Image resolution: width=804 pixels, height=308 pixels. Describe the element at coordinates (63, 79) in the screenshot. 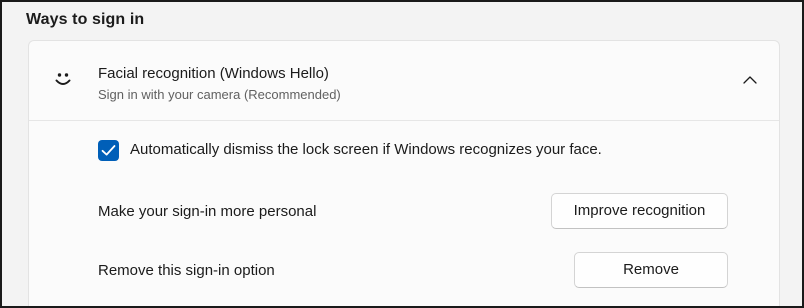

I see `smiley-face-icon` at that location.